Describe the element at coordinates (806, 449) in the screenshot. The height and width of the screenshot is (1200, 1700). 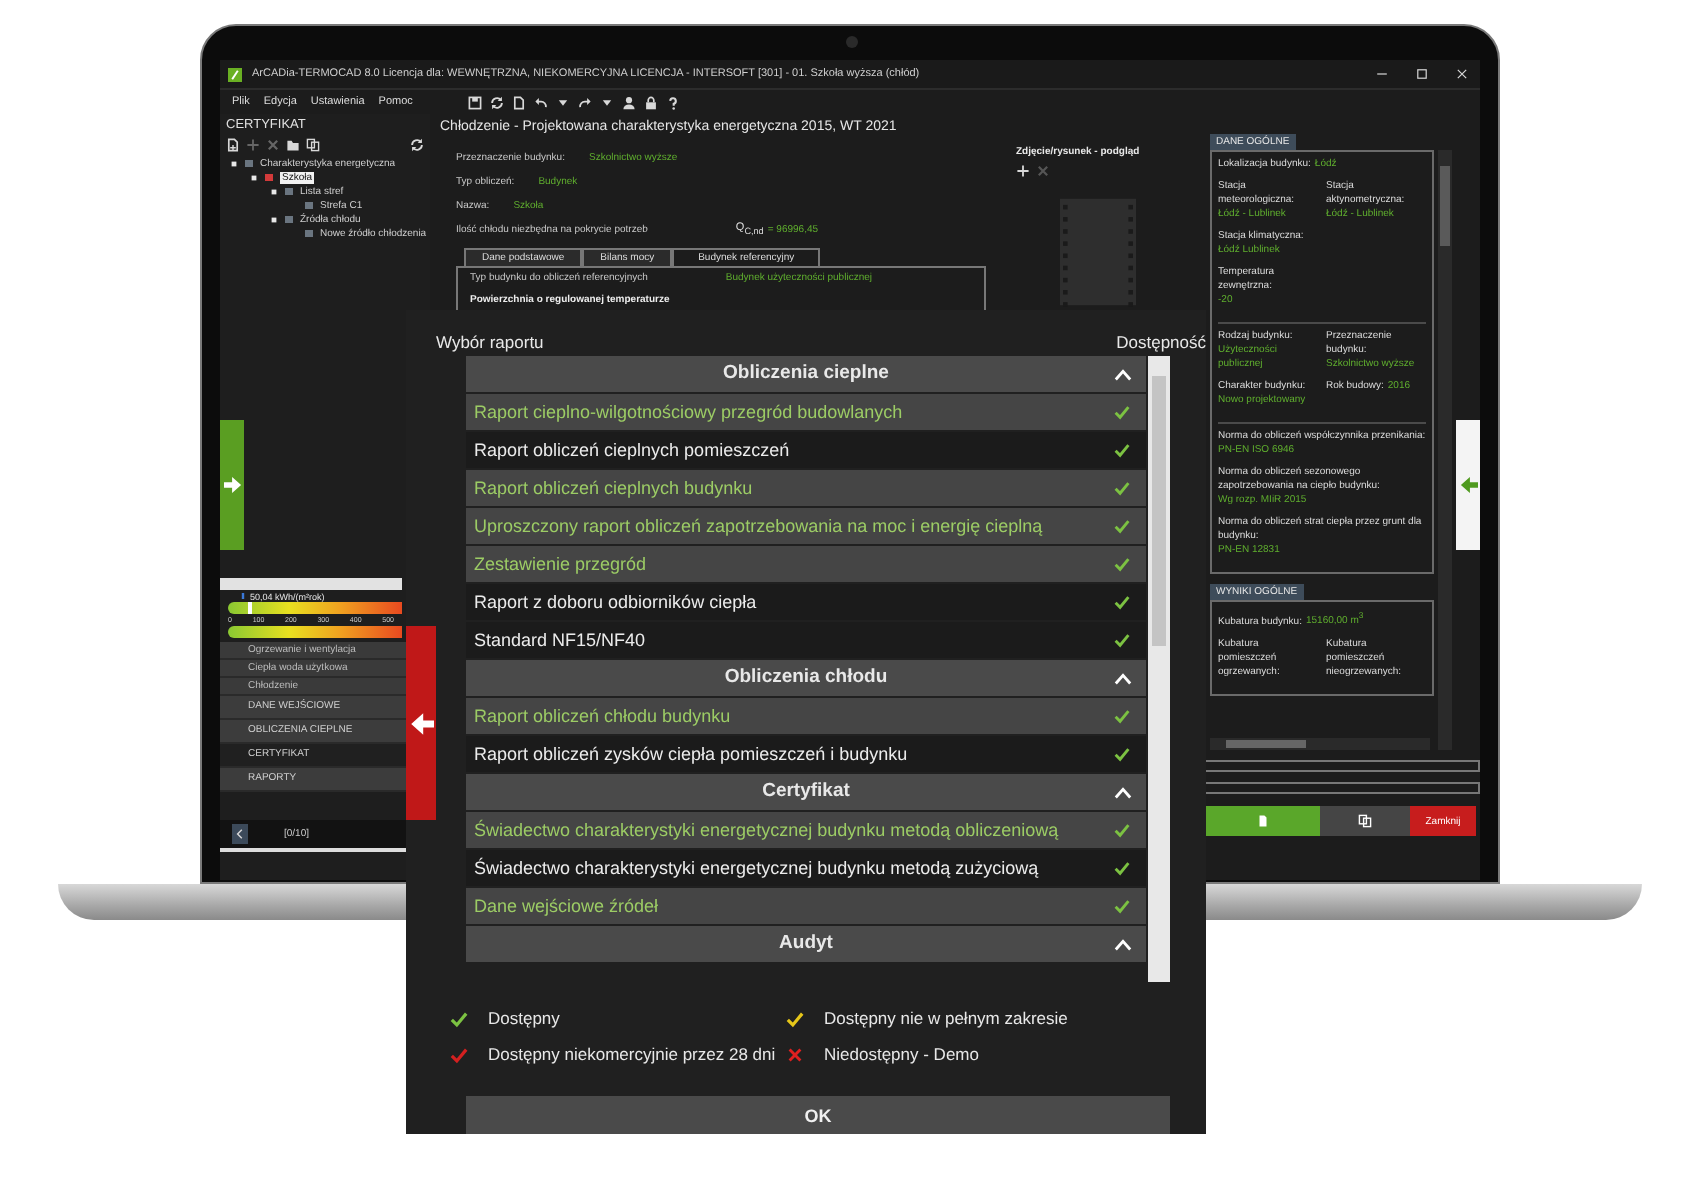
I see `report-row: Raport obliczeń cieplnych pomieszczeń` at that location.